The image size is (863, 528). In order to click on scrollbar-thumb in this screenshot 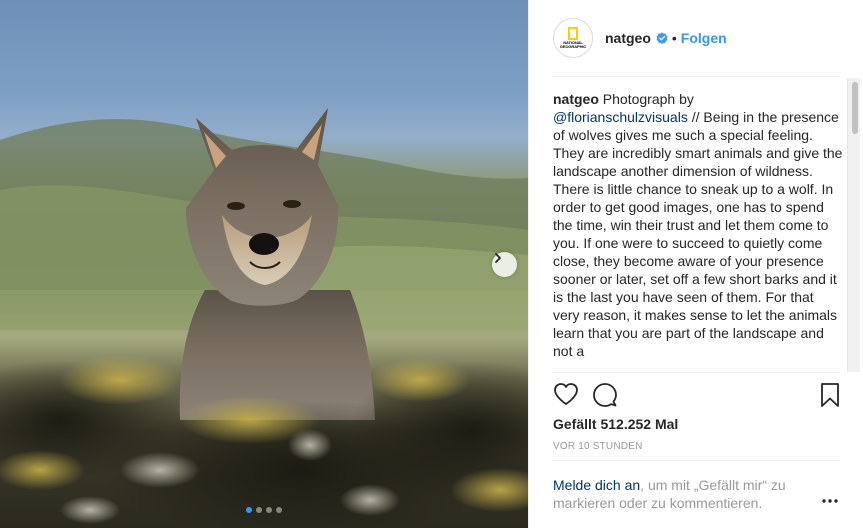, I will do `click(855, 108)`.